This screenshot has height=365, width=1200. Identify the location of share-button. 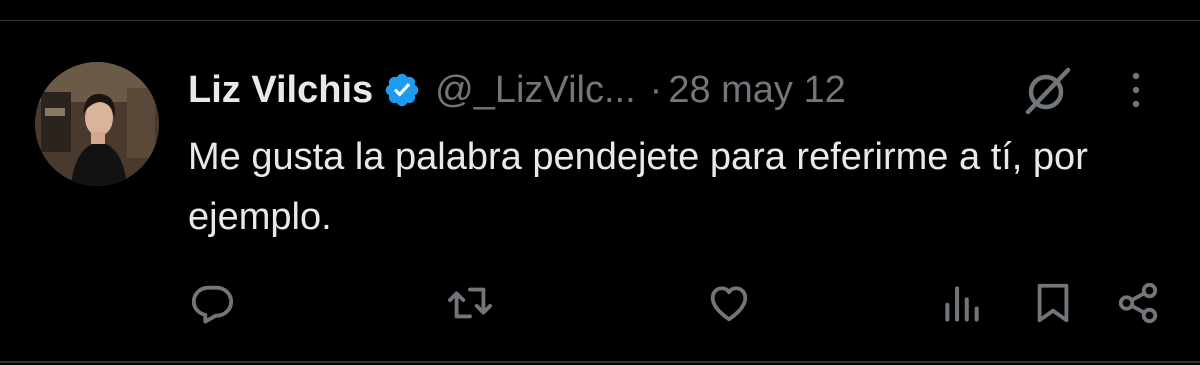
(1138, 303).